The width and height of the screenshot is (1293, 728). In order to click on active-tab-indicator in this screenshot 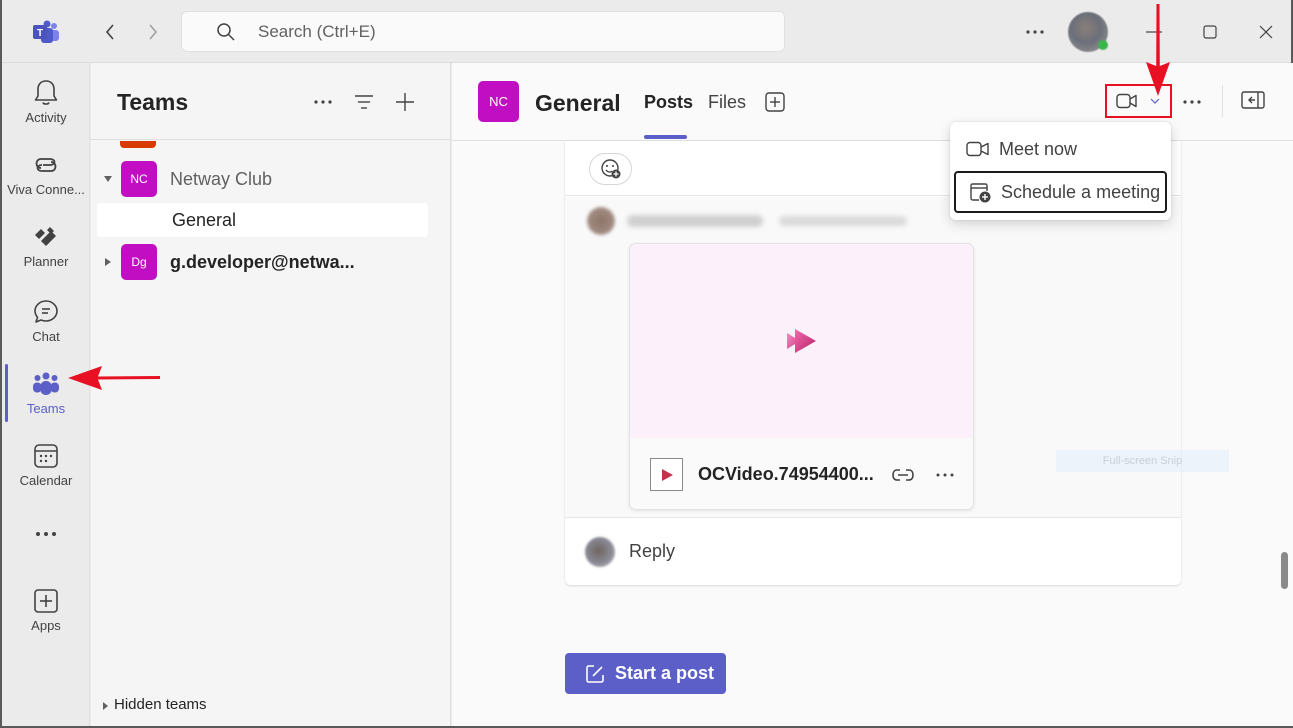, I will do `click(665, 137)`.